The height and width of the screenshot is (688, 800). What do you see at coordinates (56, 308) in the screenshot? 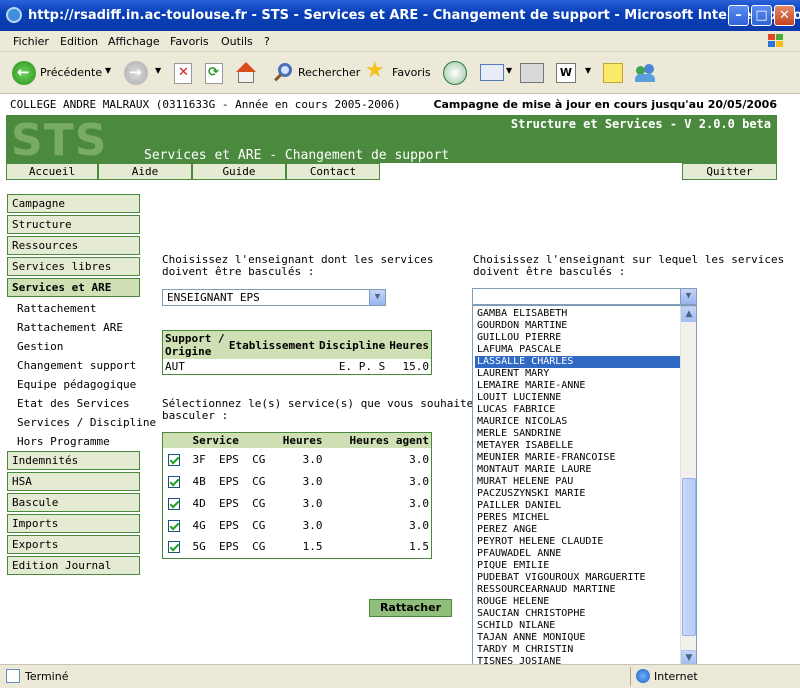
I see `sidebar-sub-rattachement: Rattachement` at bounding box center [56, 308].